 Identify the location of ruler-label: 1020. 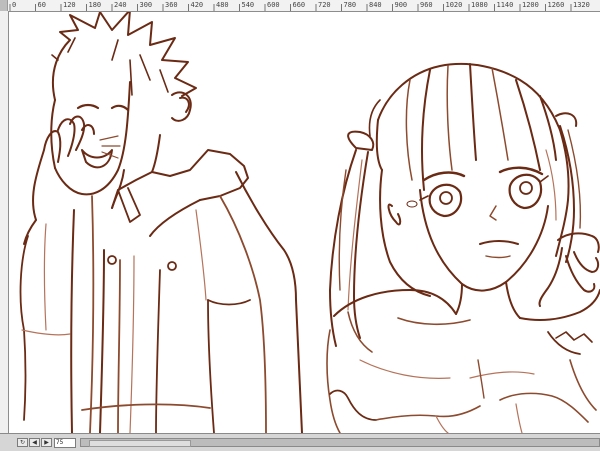
(454, 5).